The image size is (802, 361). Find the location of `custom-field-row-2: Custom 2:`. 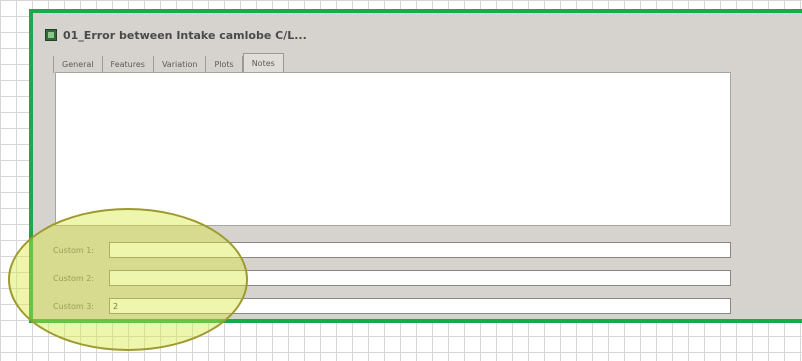

custom-field-row-2: Custom 2: is located at coordinates (392, 278).